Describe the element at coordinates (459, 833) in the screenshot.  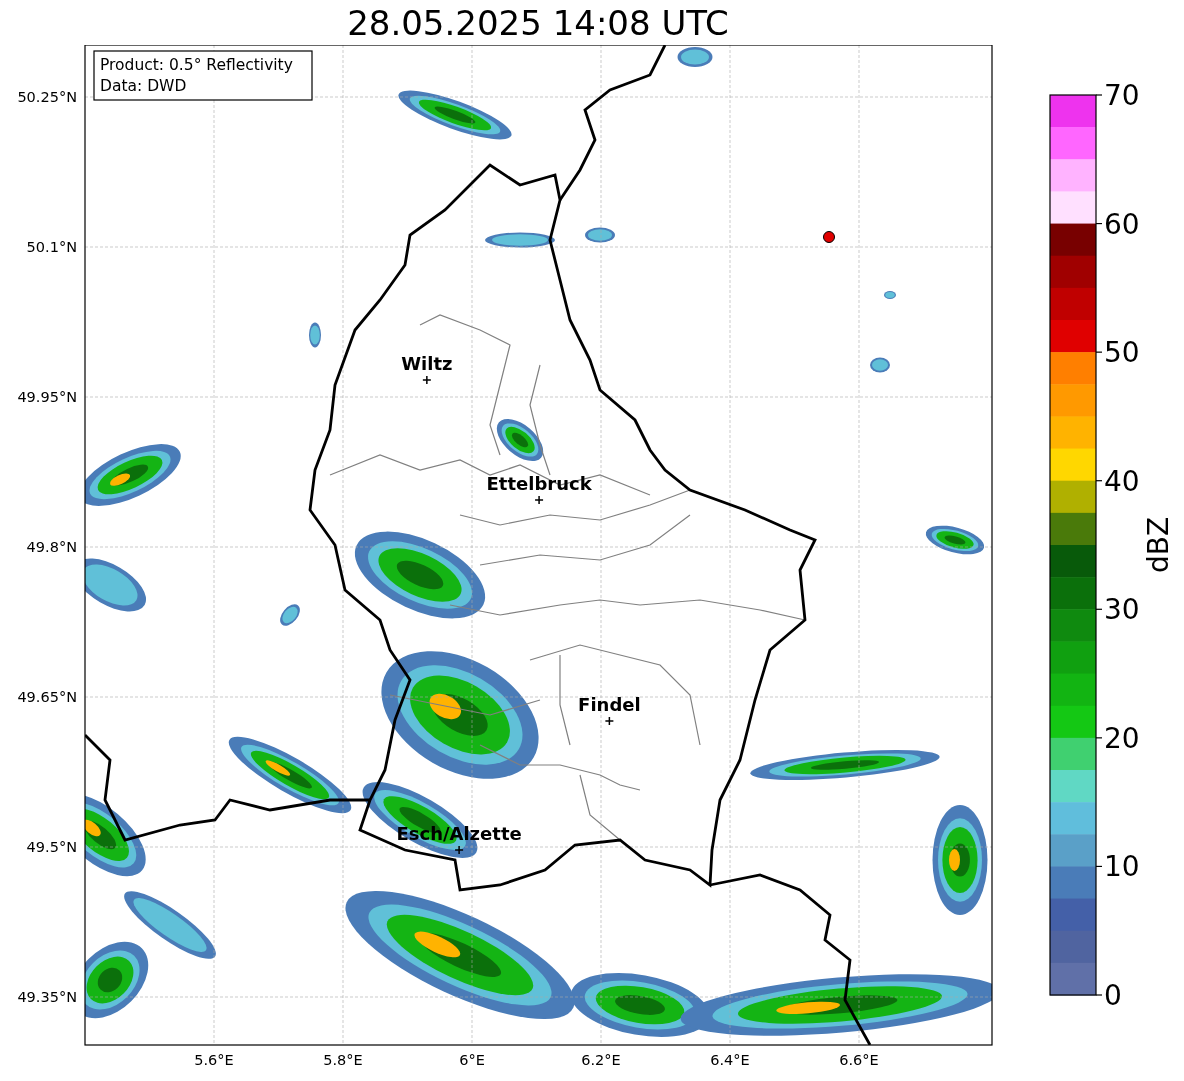
I see `city-label: Esch/Alzette` at that location.